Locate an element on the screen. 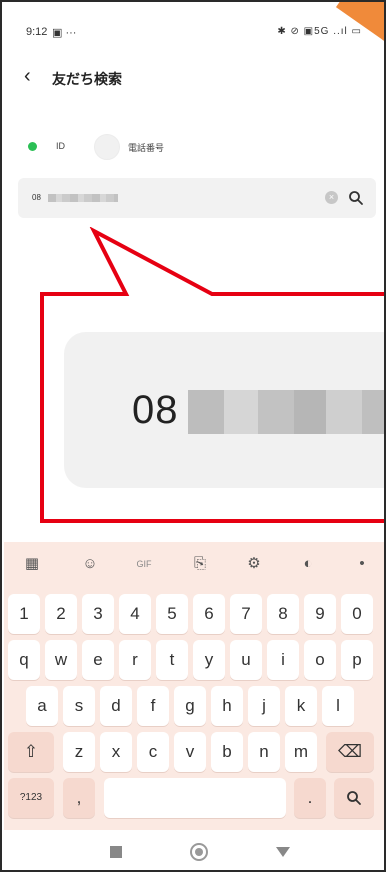  mic-icon: • is located at coordinates (362, 564).